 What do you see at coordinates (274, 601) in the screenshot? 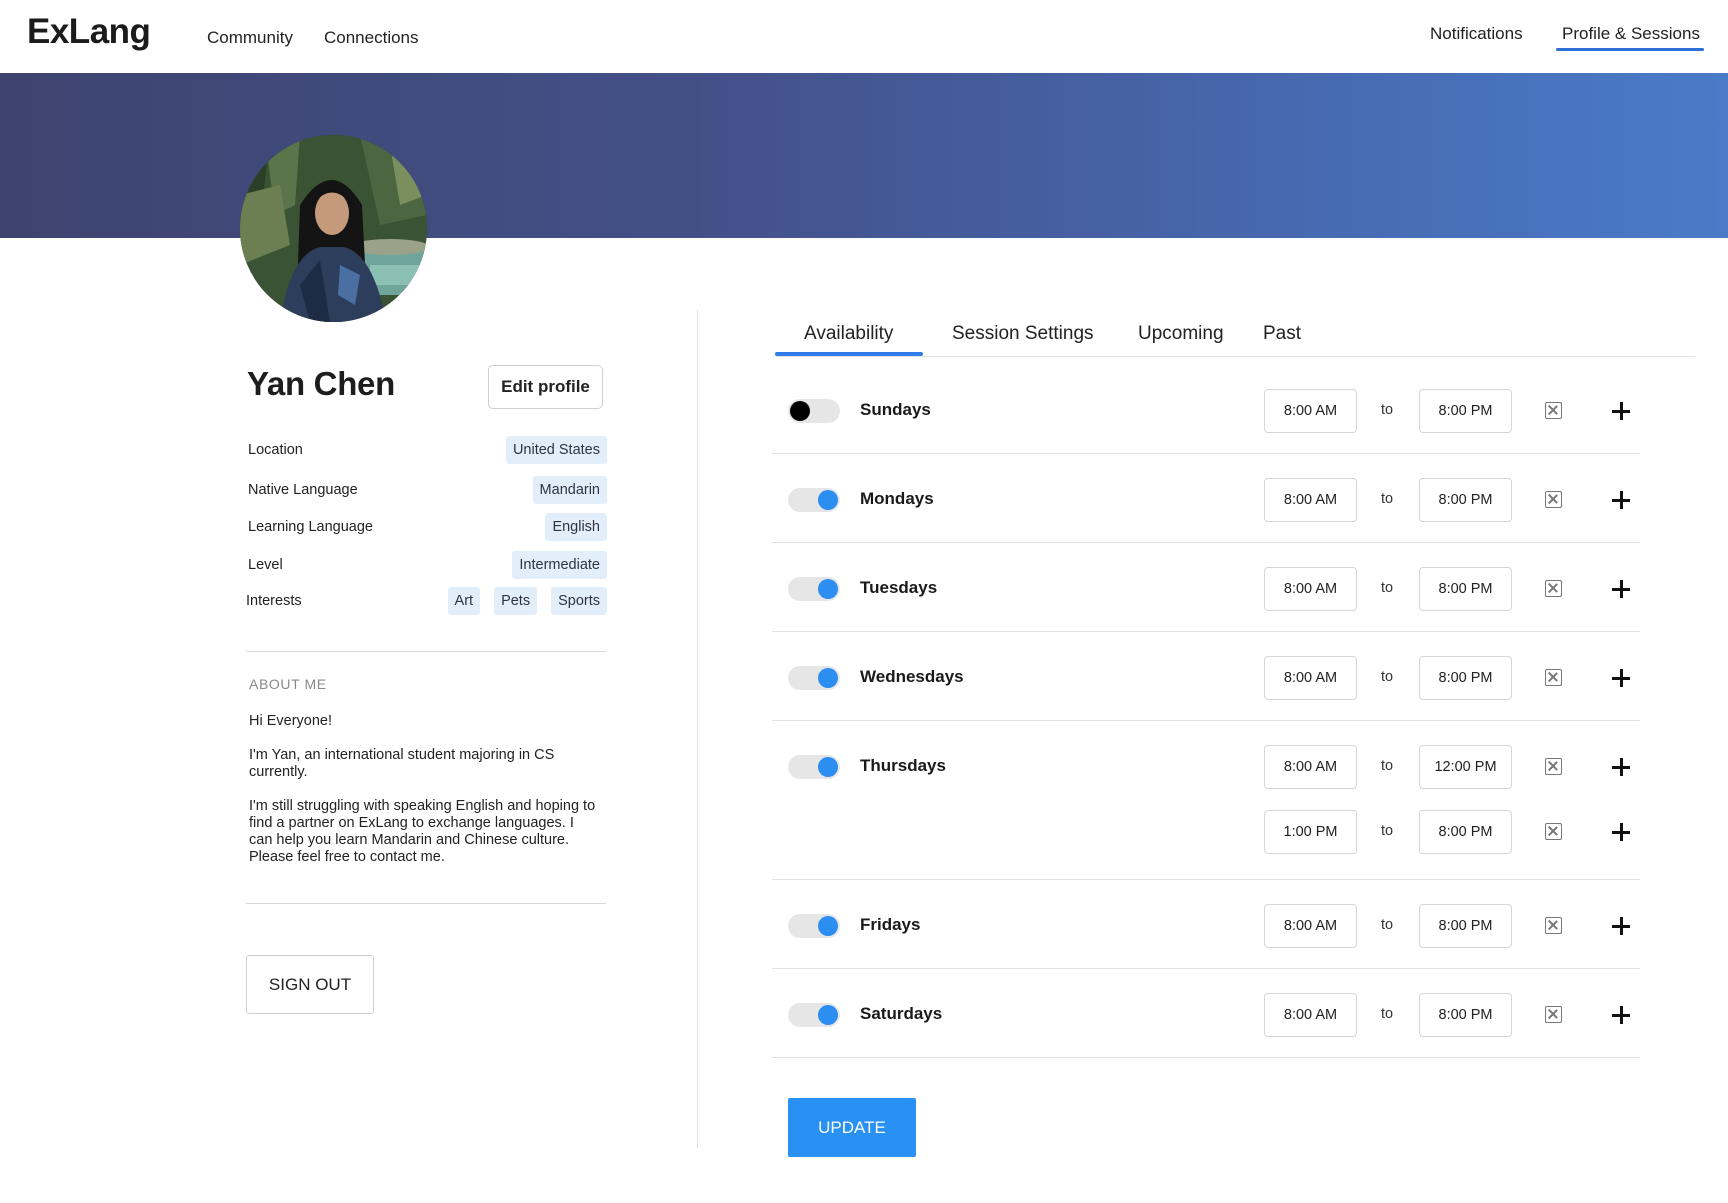
I see `detail-label: Interests` at bounding box center [274, 601].